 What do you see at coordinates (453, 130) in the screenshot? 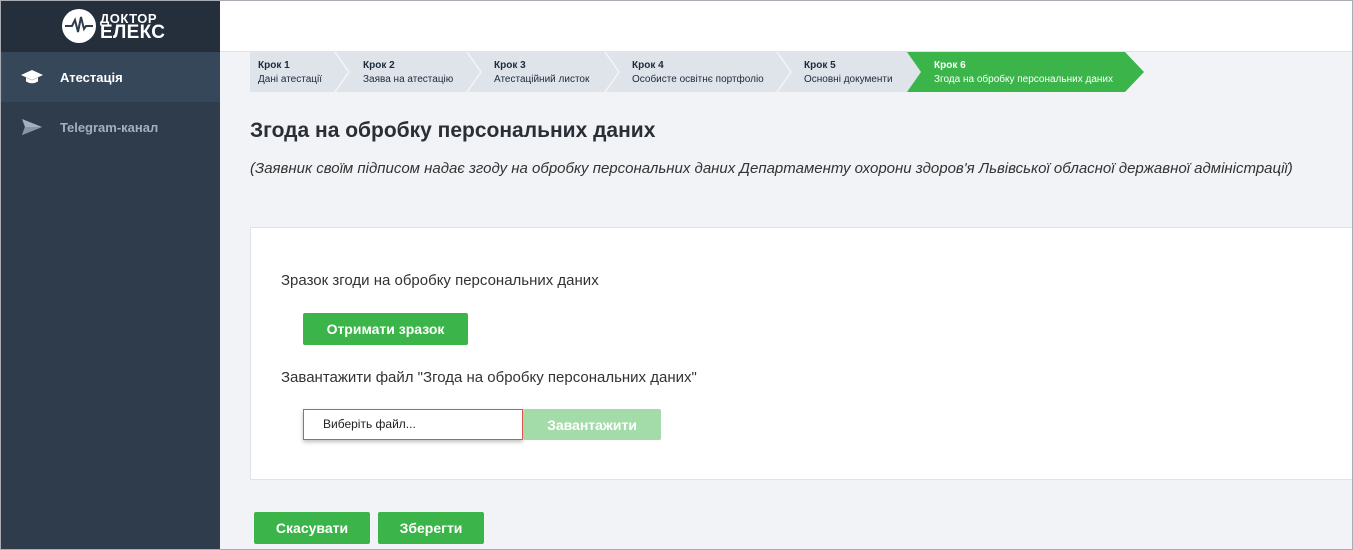
I see `page-title: Згода на обробку персональних даних` at bounding box center [453, 130].